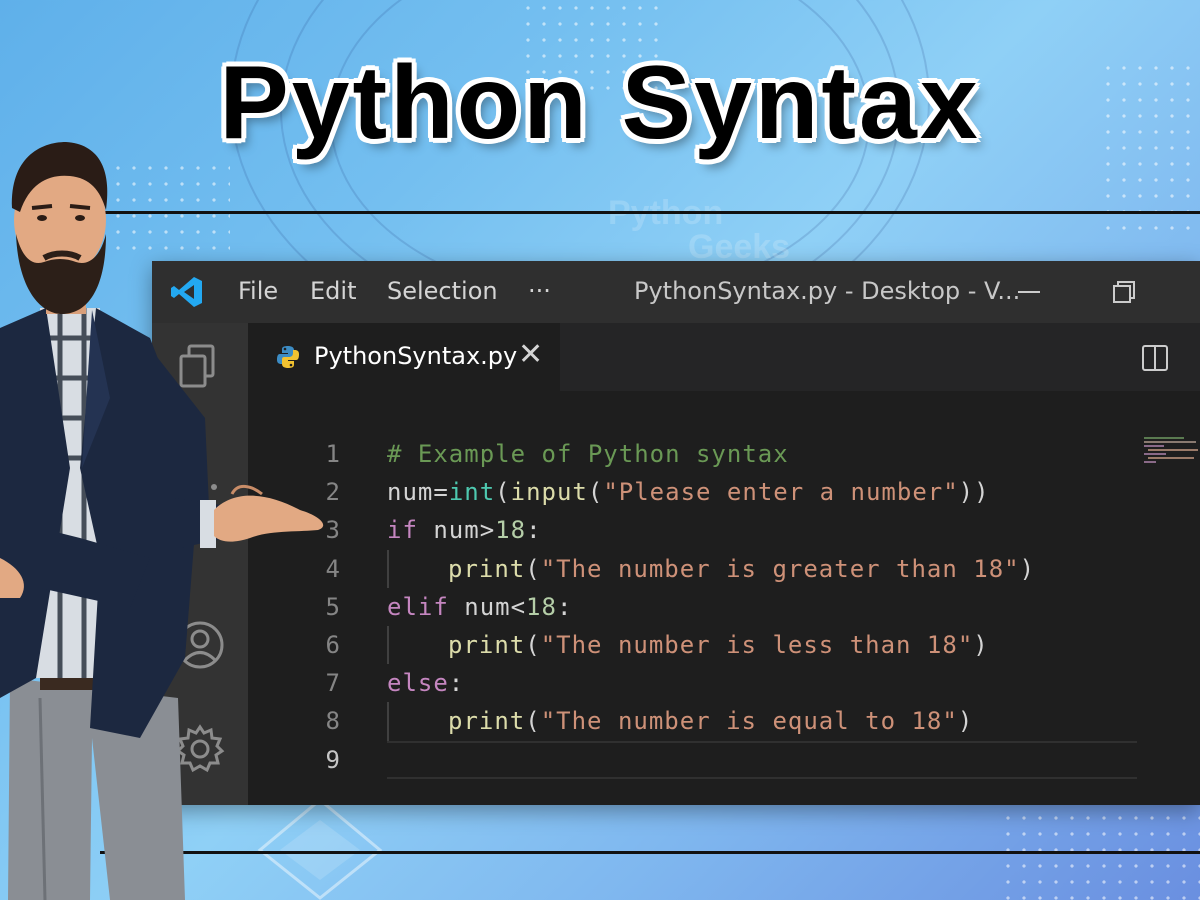  Describe the element at coordinates (1155, 358) in the screenshot. I see `split-editor-icon` at that location.